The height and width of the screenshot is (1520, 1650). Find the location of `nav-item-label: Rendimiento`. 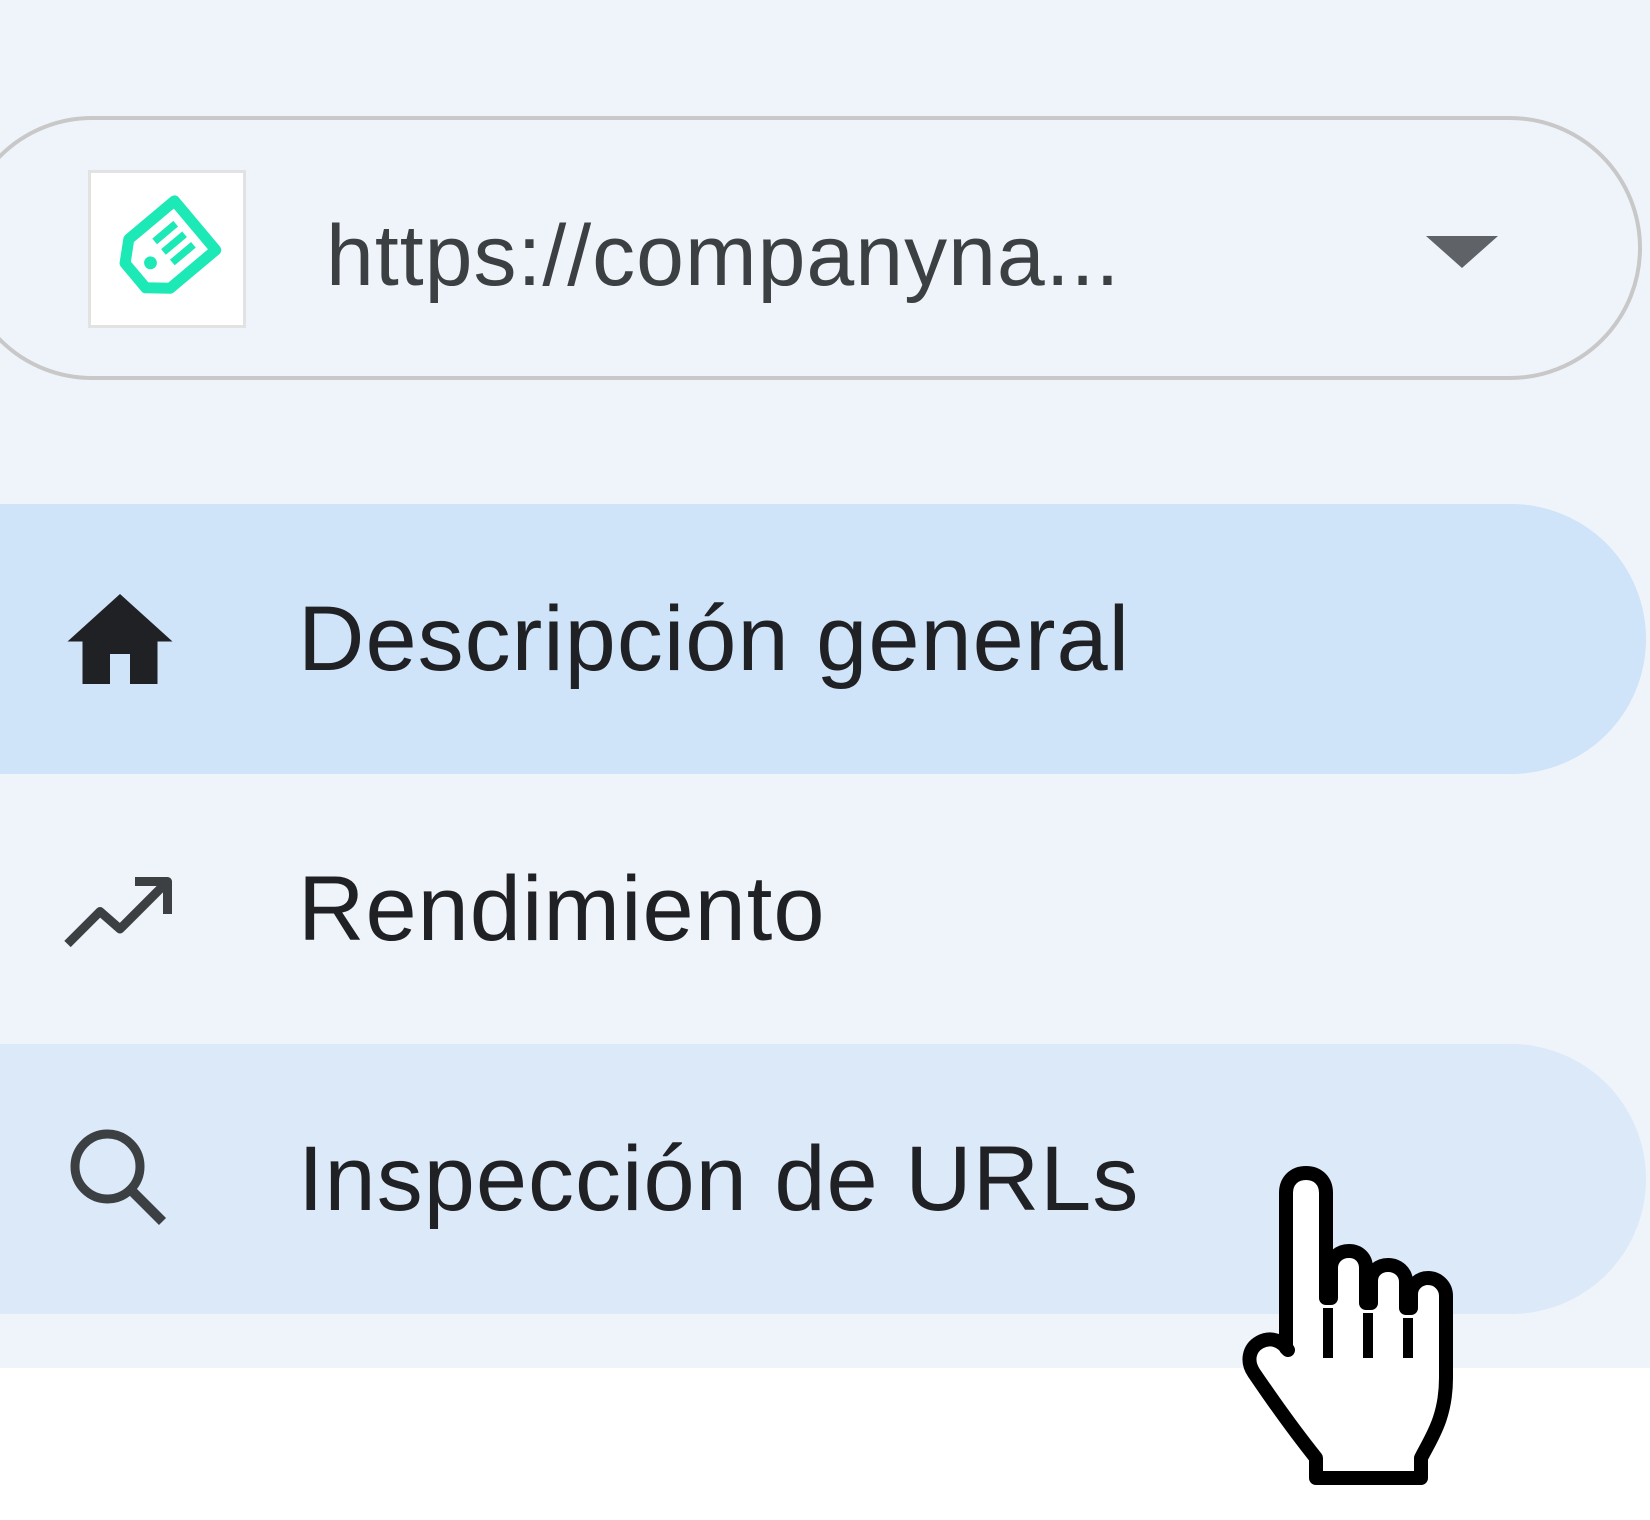

nav-item-label: Rendimiento is located at coordinates (562, 909).